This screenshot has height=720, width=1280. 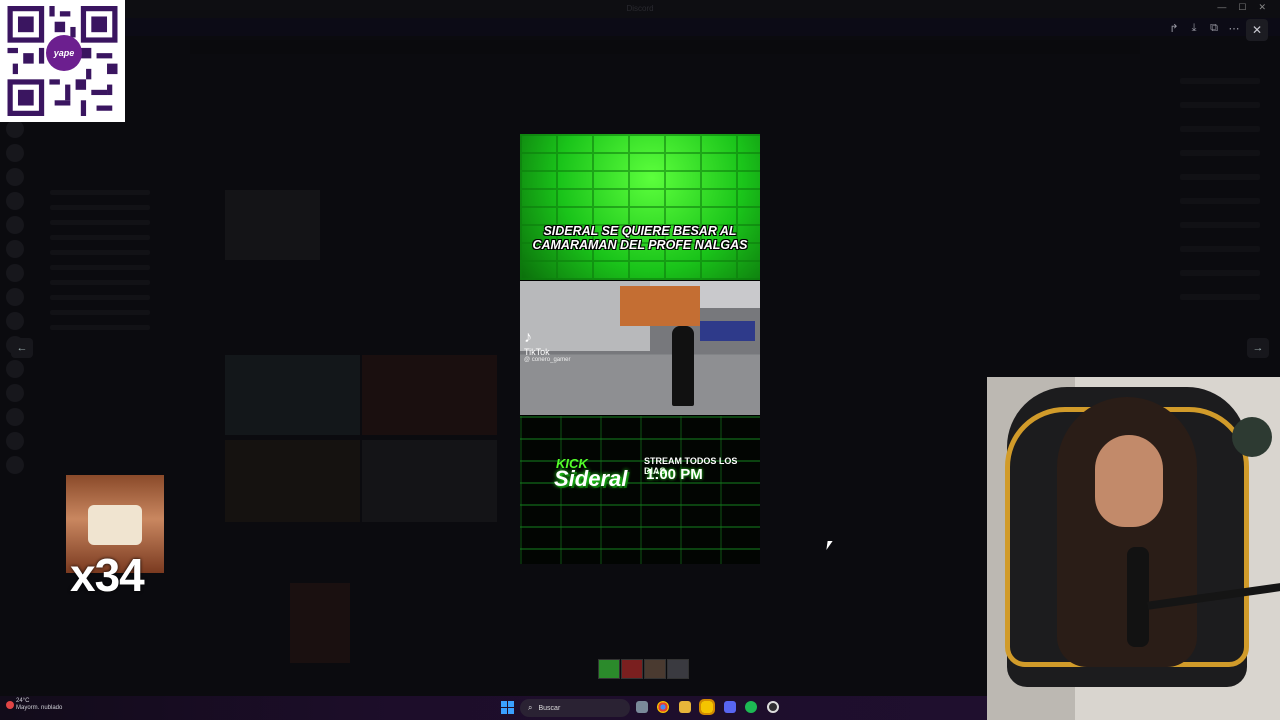 What do you see at coordinates (1257, 30) in the screenshot?
I see `close-viewer-button: ✕` at bounding box center [1257, 30].